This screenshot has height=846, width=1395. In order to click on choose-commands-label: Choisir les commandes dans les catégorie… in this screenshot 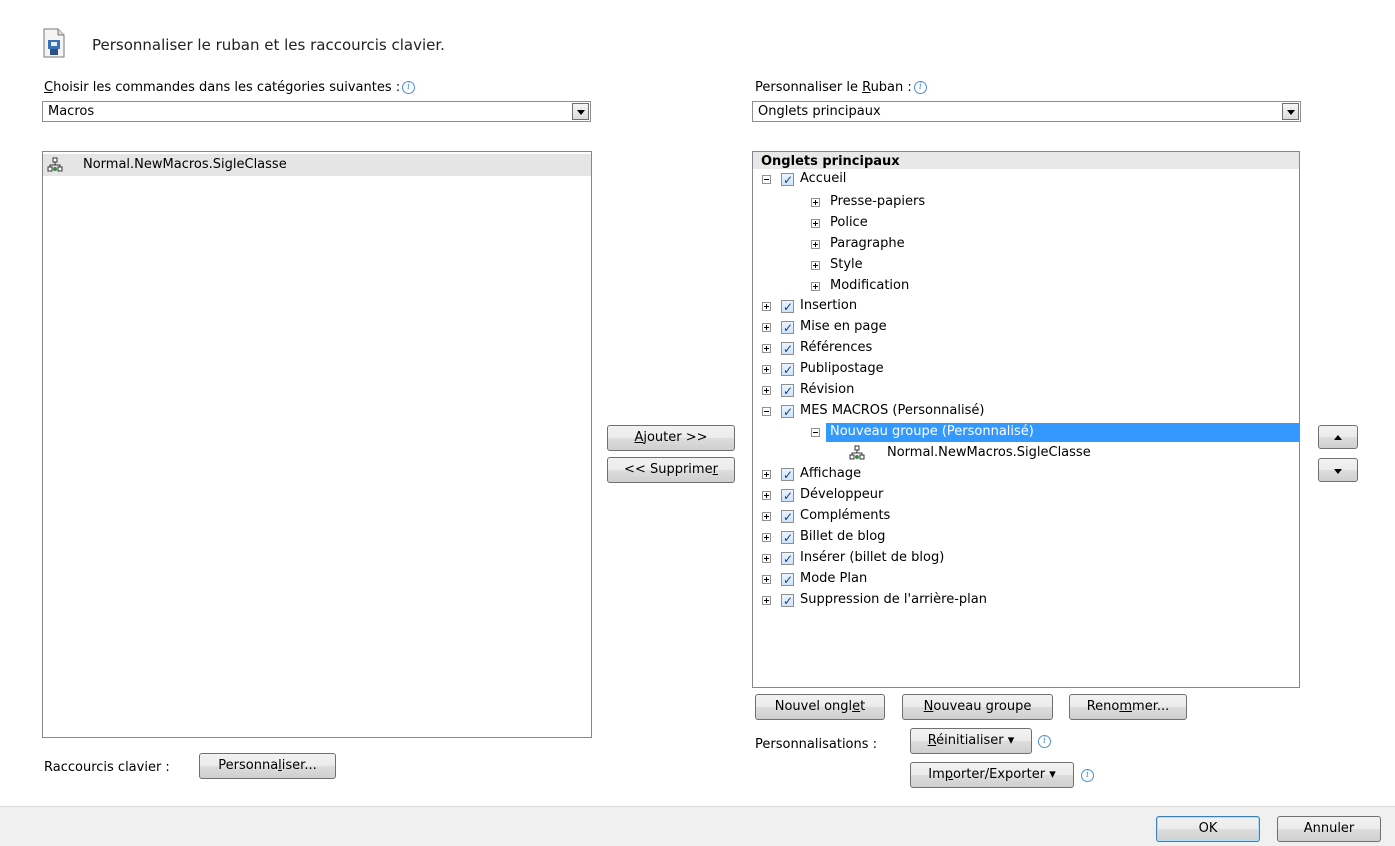, I will do `click(230, 87)`.